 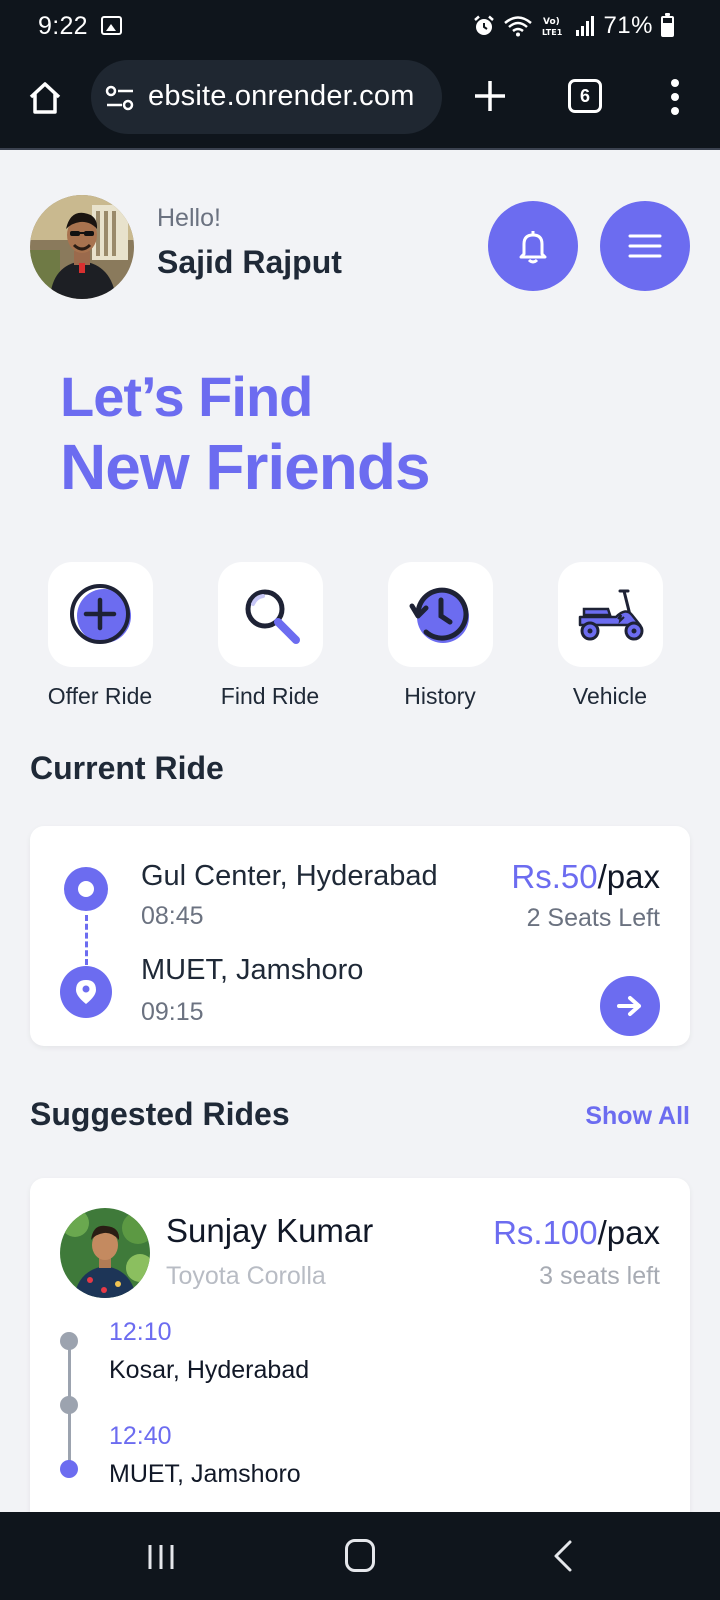 What do you see at coordinates (667, 24) in the screenshot?
I see `battery-icon` at bounding box center [667, 24].